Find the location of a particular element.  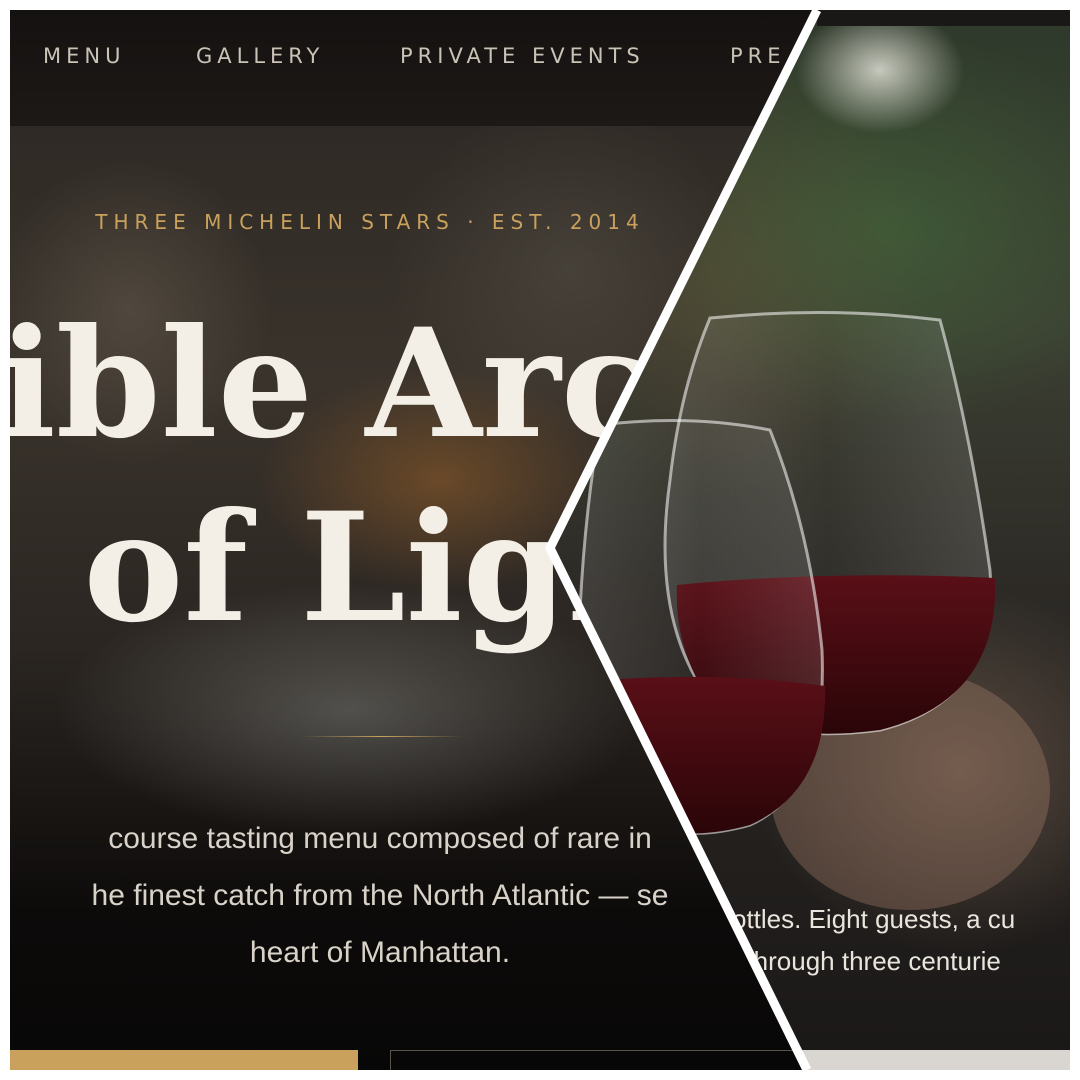

nav-item-press: PRE is located at coordinates (758, 56).